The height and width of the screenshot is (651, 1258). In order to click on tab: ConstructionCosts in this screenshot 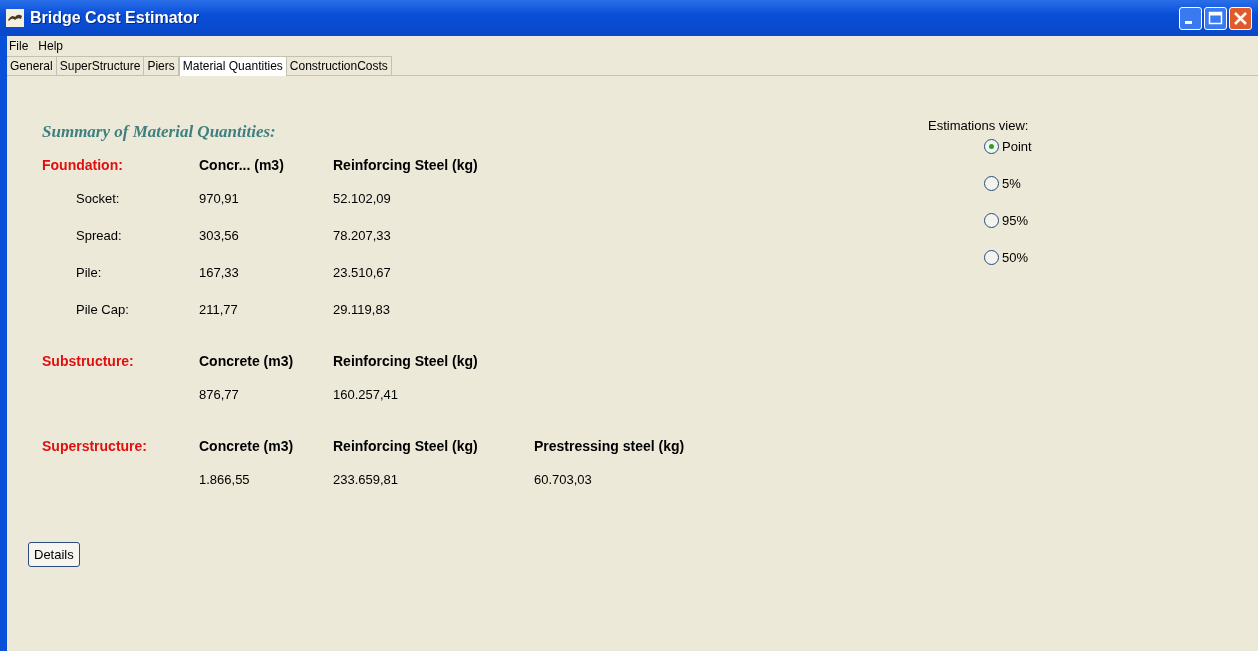, I will do `click(339, 66)`.